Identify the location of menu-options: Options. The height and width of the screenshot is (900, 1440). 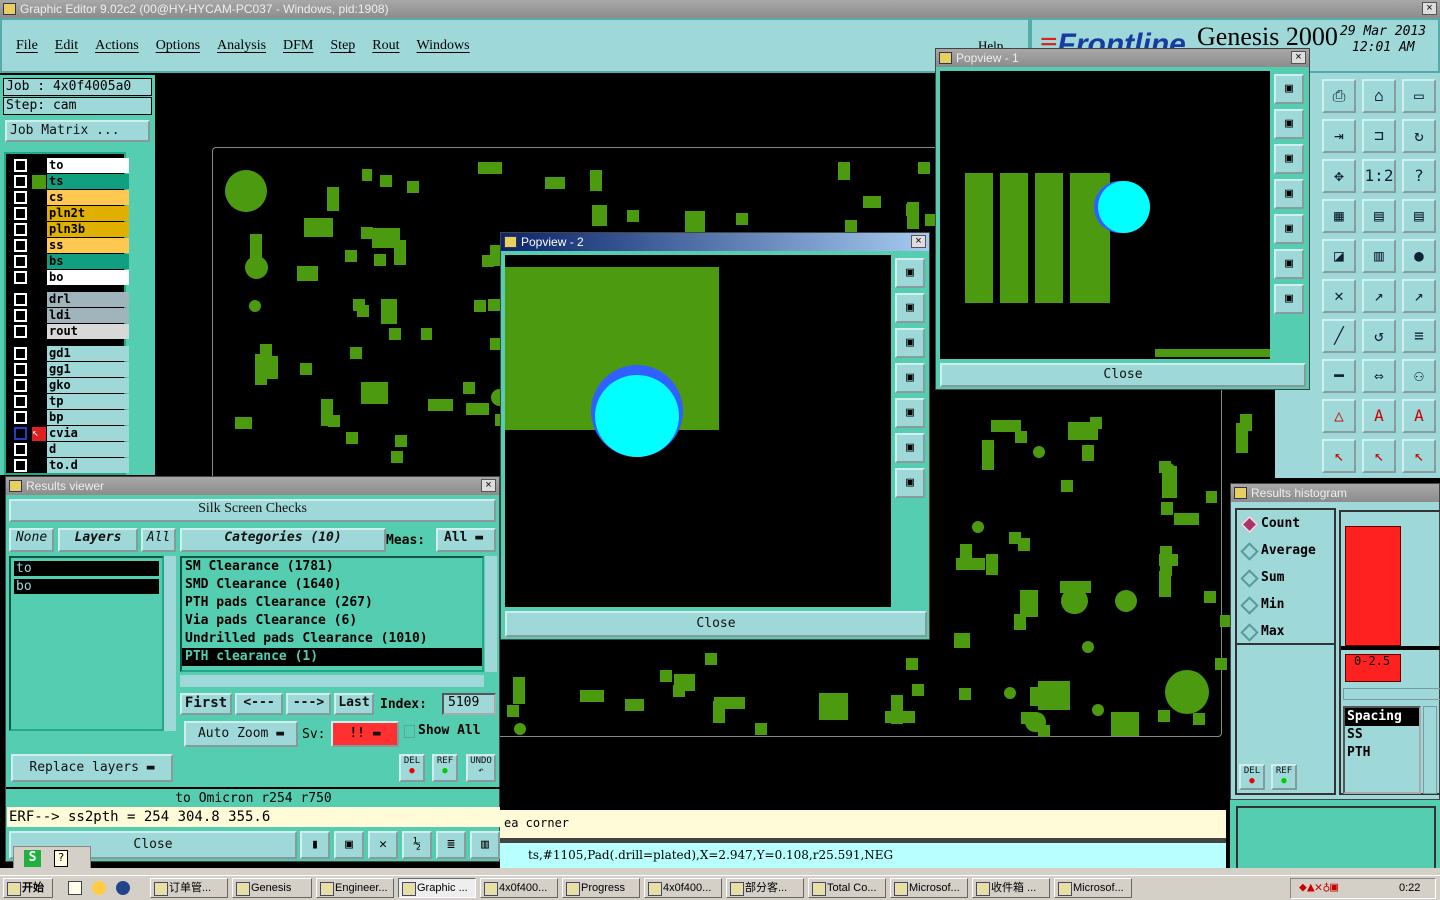
(178, 45).